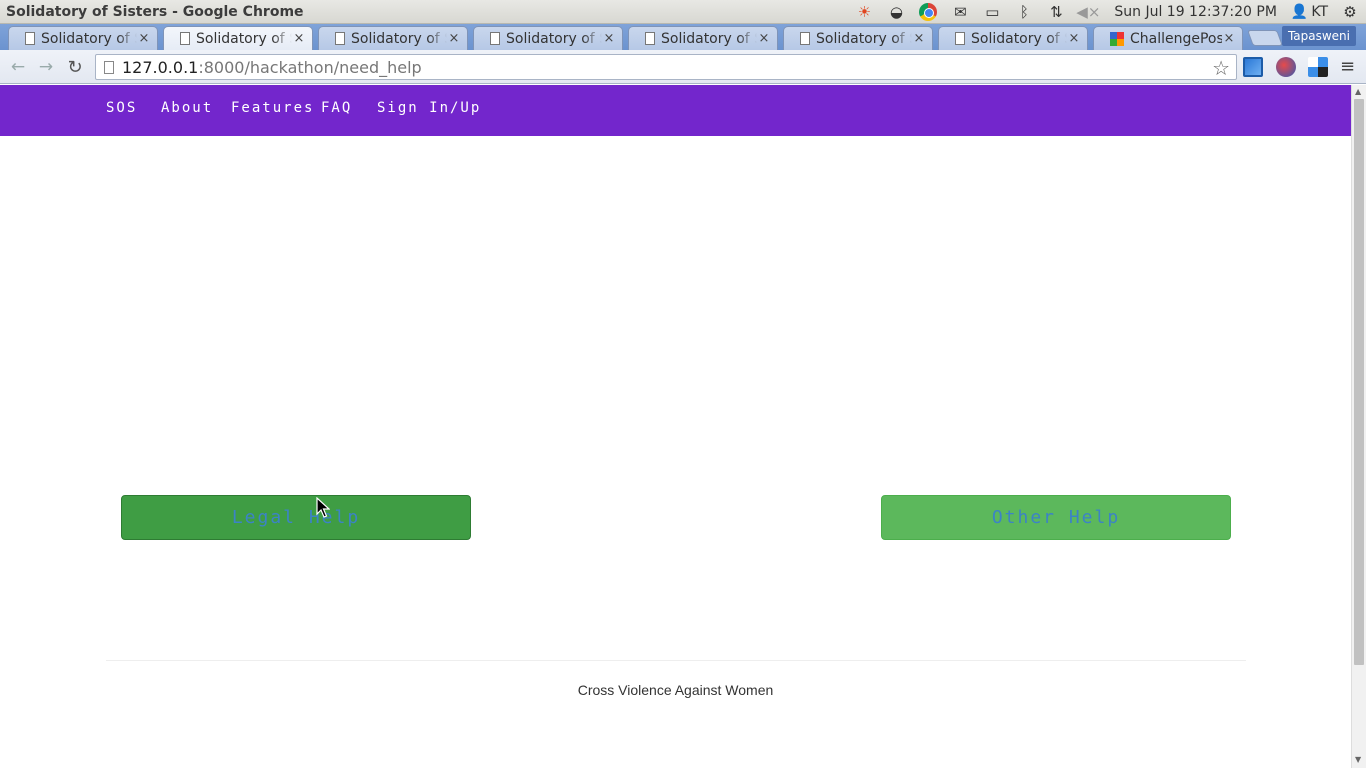  Describe the element at coordinates (155, 11) in the screenshot. I see `window-title: Solidatory of Sisters - Google Chrome` at that location.